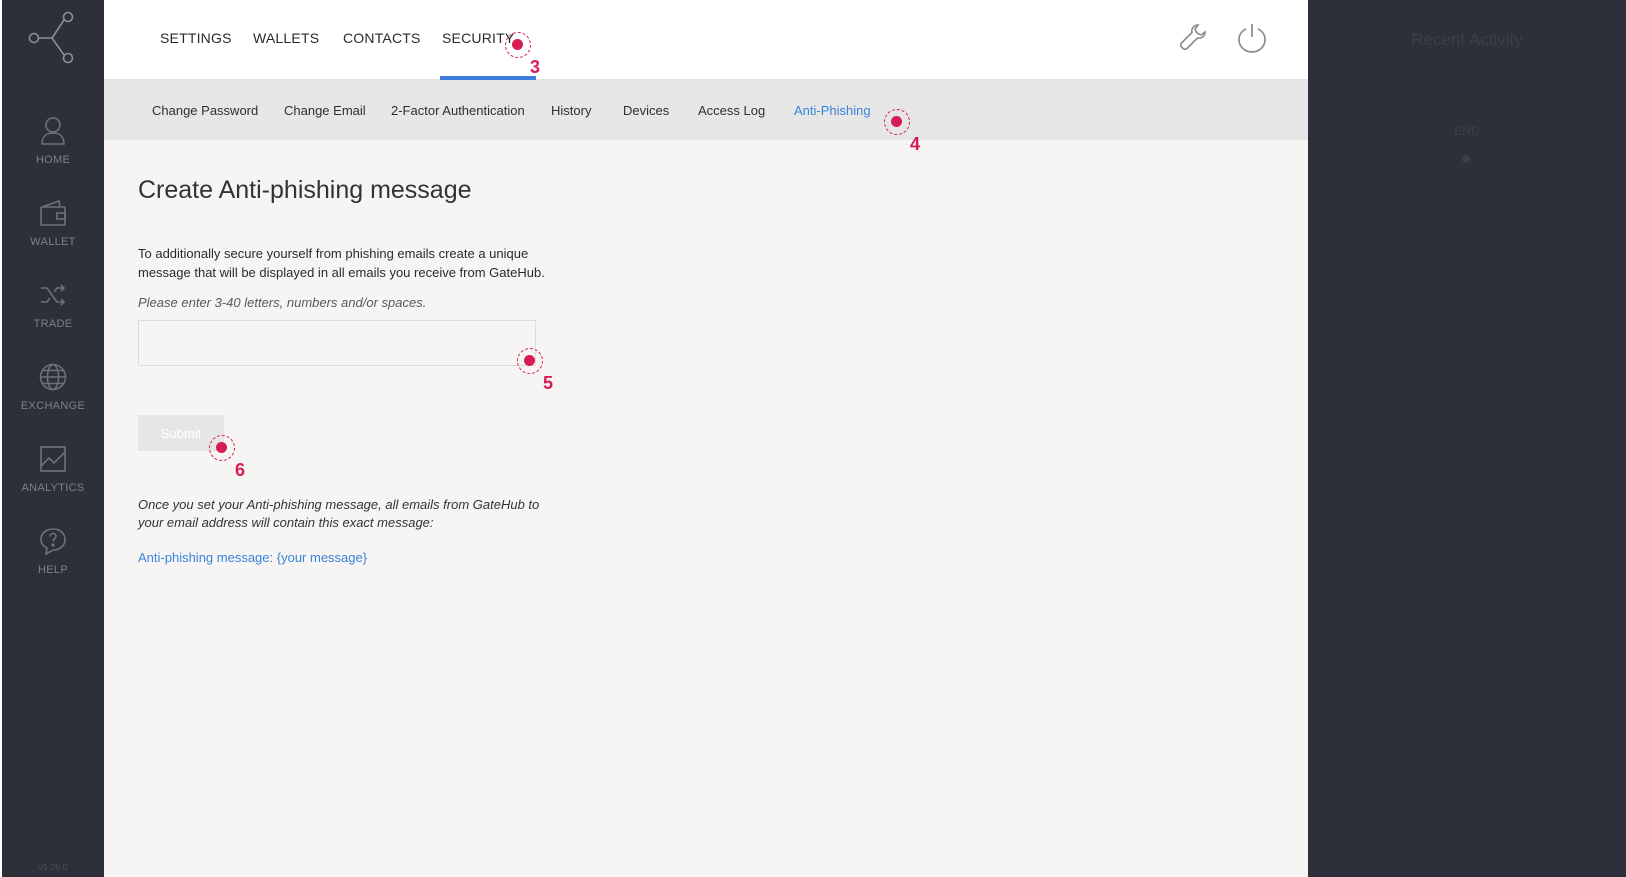 The height and width of the screenshot is (877, 1626). Describe the element at coordinates (252, 557) in the screenshot. I see `anti-phishing-message-example: Anti-phishing message: {your message}` at that location.